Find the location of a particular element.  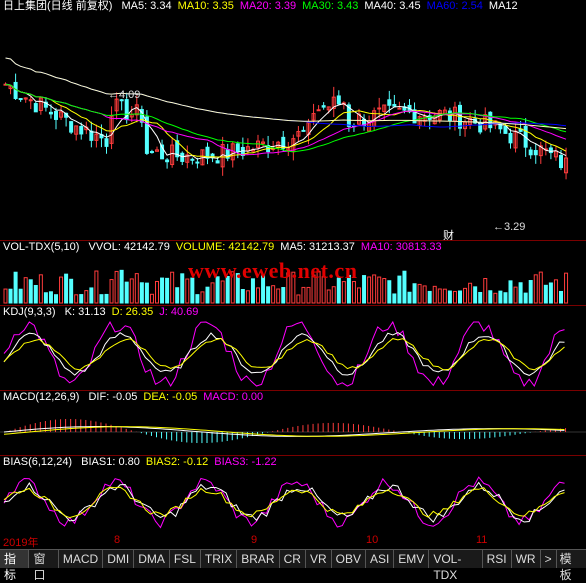

high-price-label: ←4.09 is located at coordinates (124, 95).